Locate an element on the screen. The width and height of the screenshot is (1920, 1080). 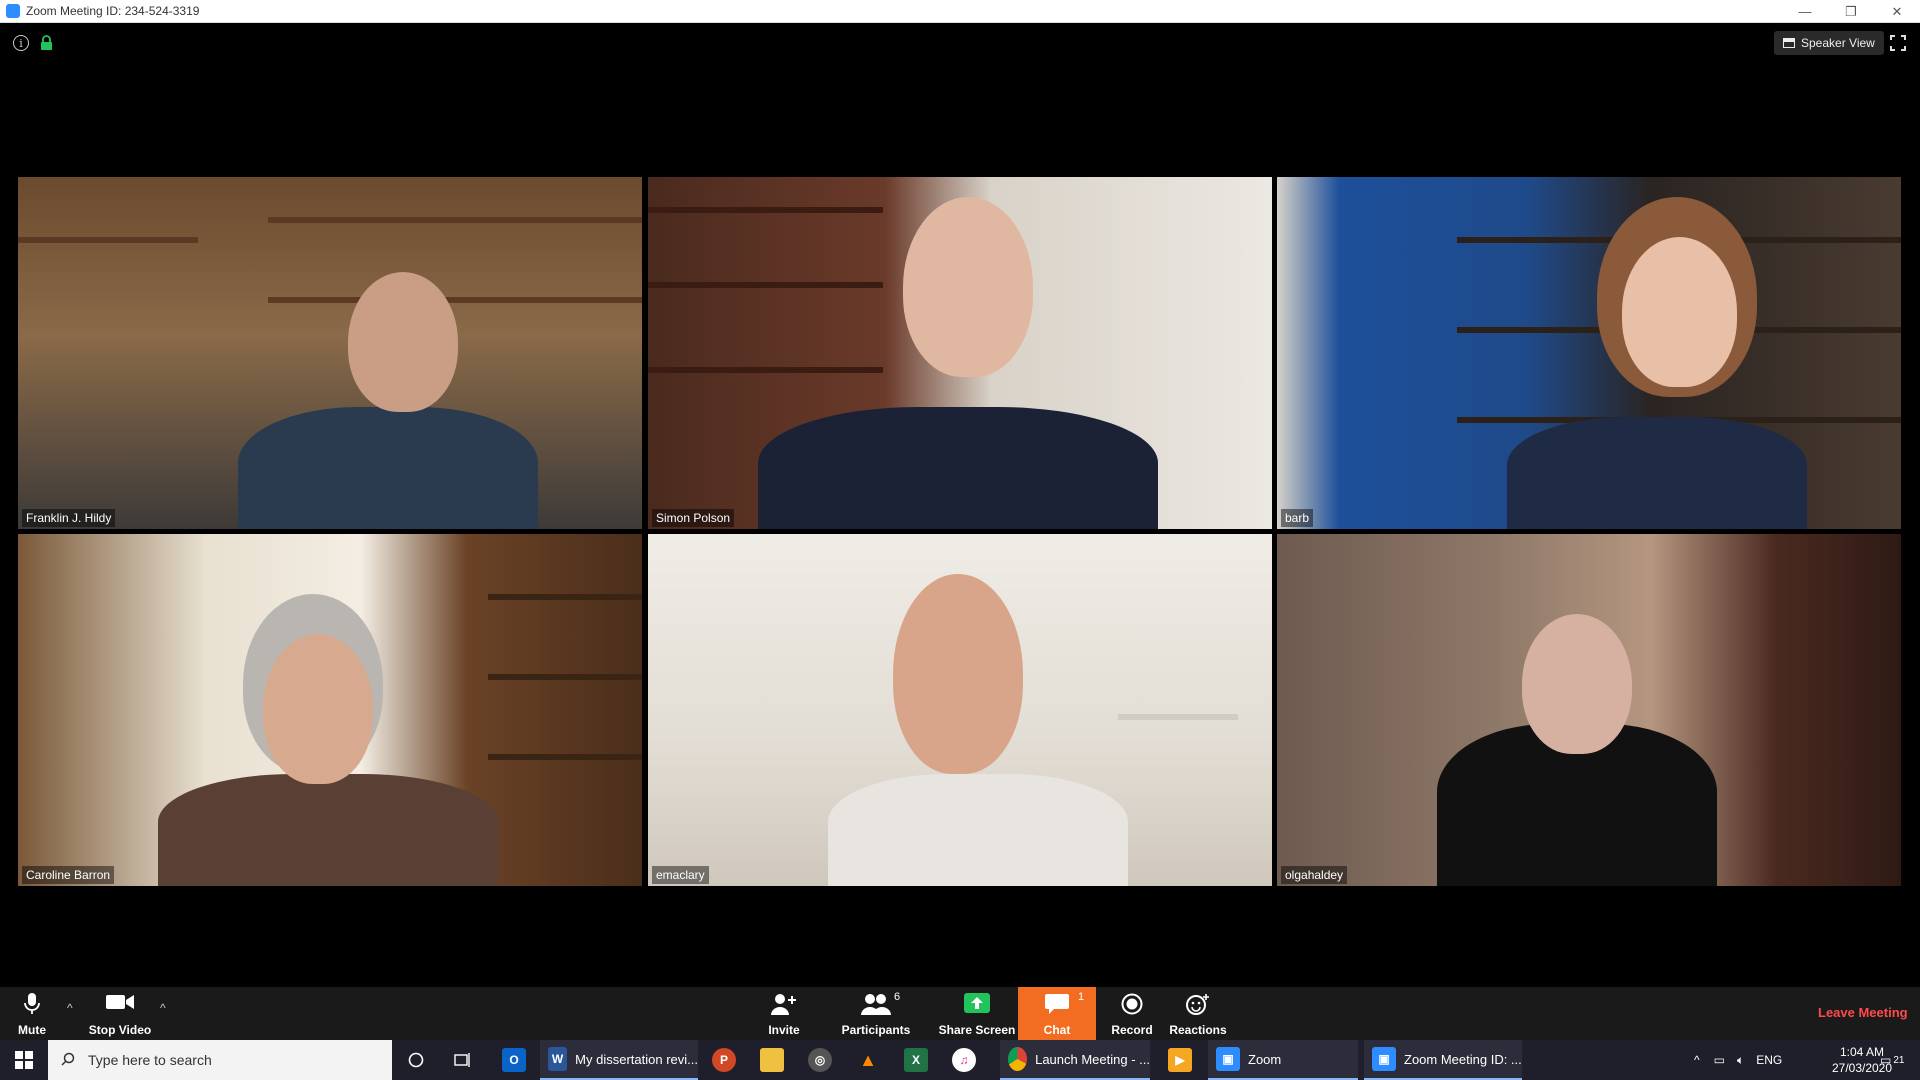
zoom-icon: ▣ is located at coordinates (1228, 1059).